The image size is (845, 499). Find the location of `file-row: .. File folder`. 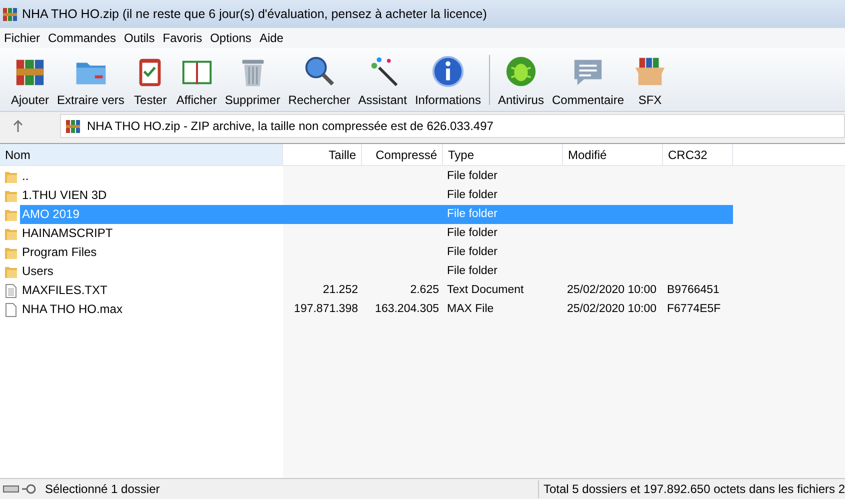

file-row: .. File folder is located at coordinates (366, 176).